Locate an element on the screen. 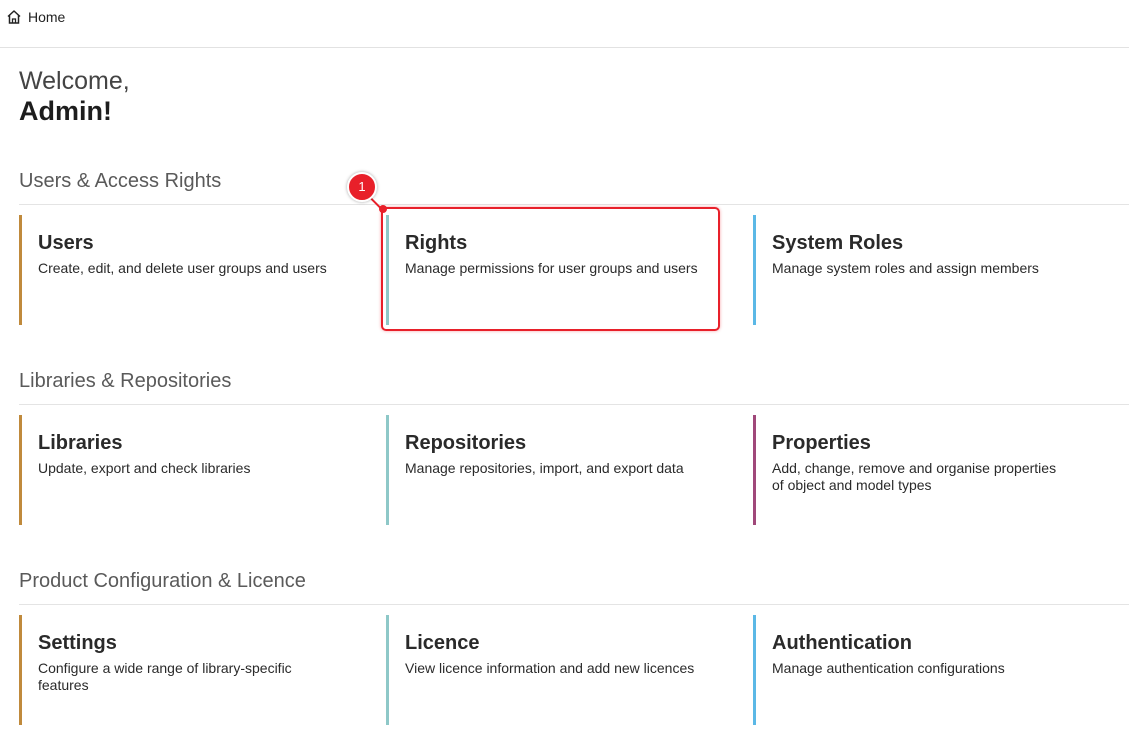  card-title: Settings is located at coordinates (77, 643).